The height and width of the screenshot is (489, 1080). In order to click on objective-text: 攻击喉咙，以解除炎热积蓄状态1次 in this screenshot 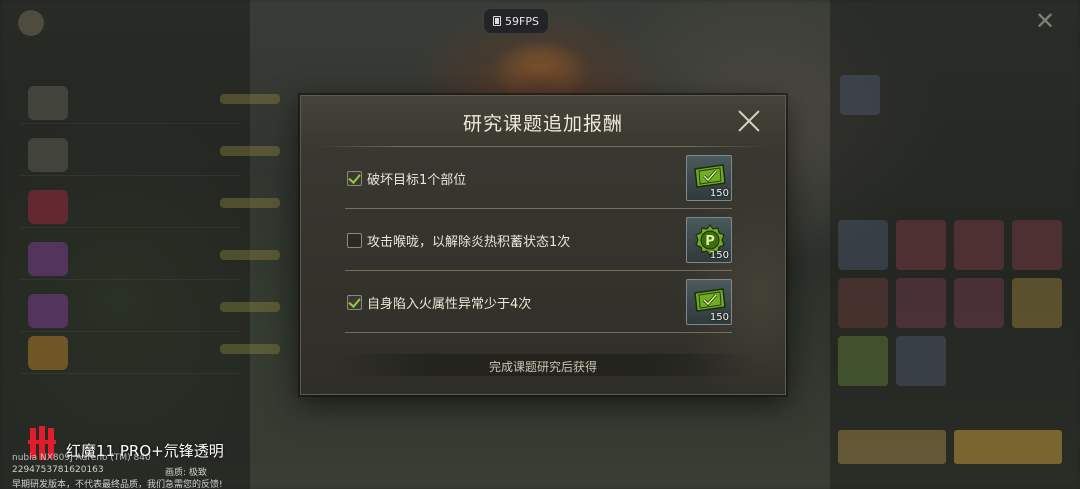, I will do `click(469, 242)`.